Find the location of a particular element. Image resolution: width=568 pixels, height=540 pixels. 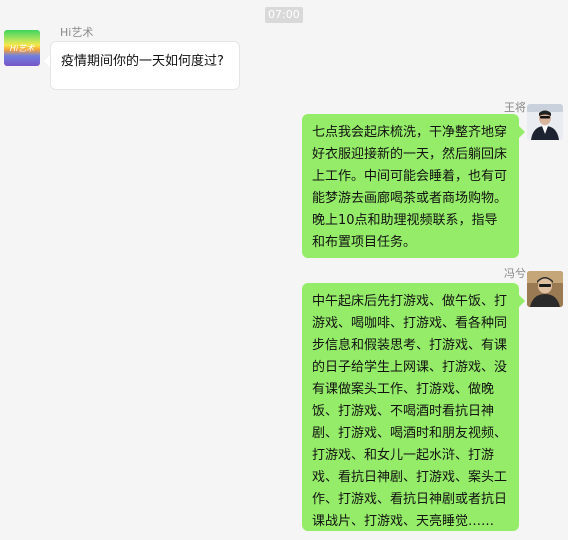

message-bubble-received: 疫情期间你的一天如何度过? is located at coordinates (145, 65).